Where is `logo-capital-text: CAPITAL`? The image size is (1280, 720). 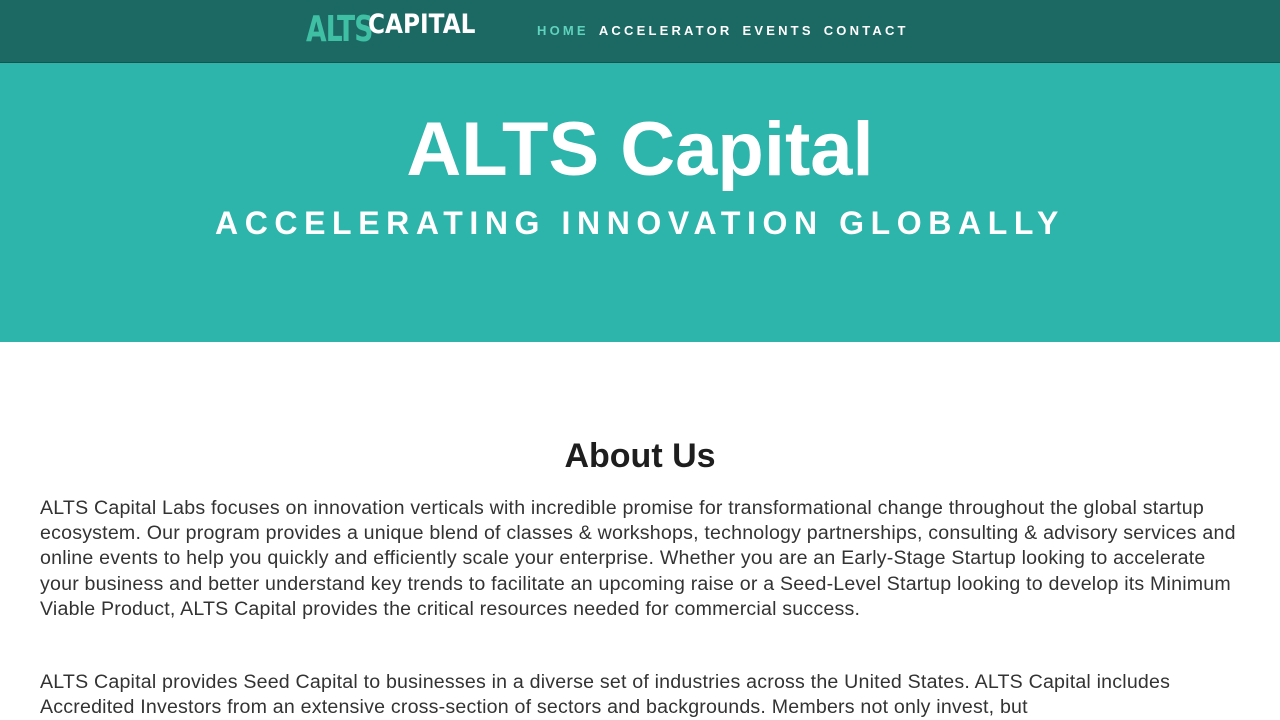 logo-capital-text: CAPITAL is located at coordinates (422, 24).